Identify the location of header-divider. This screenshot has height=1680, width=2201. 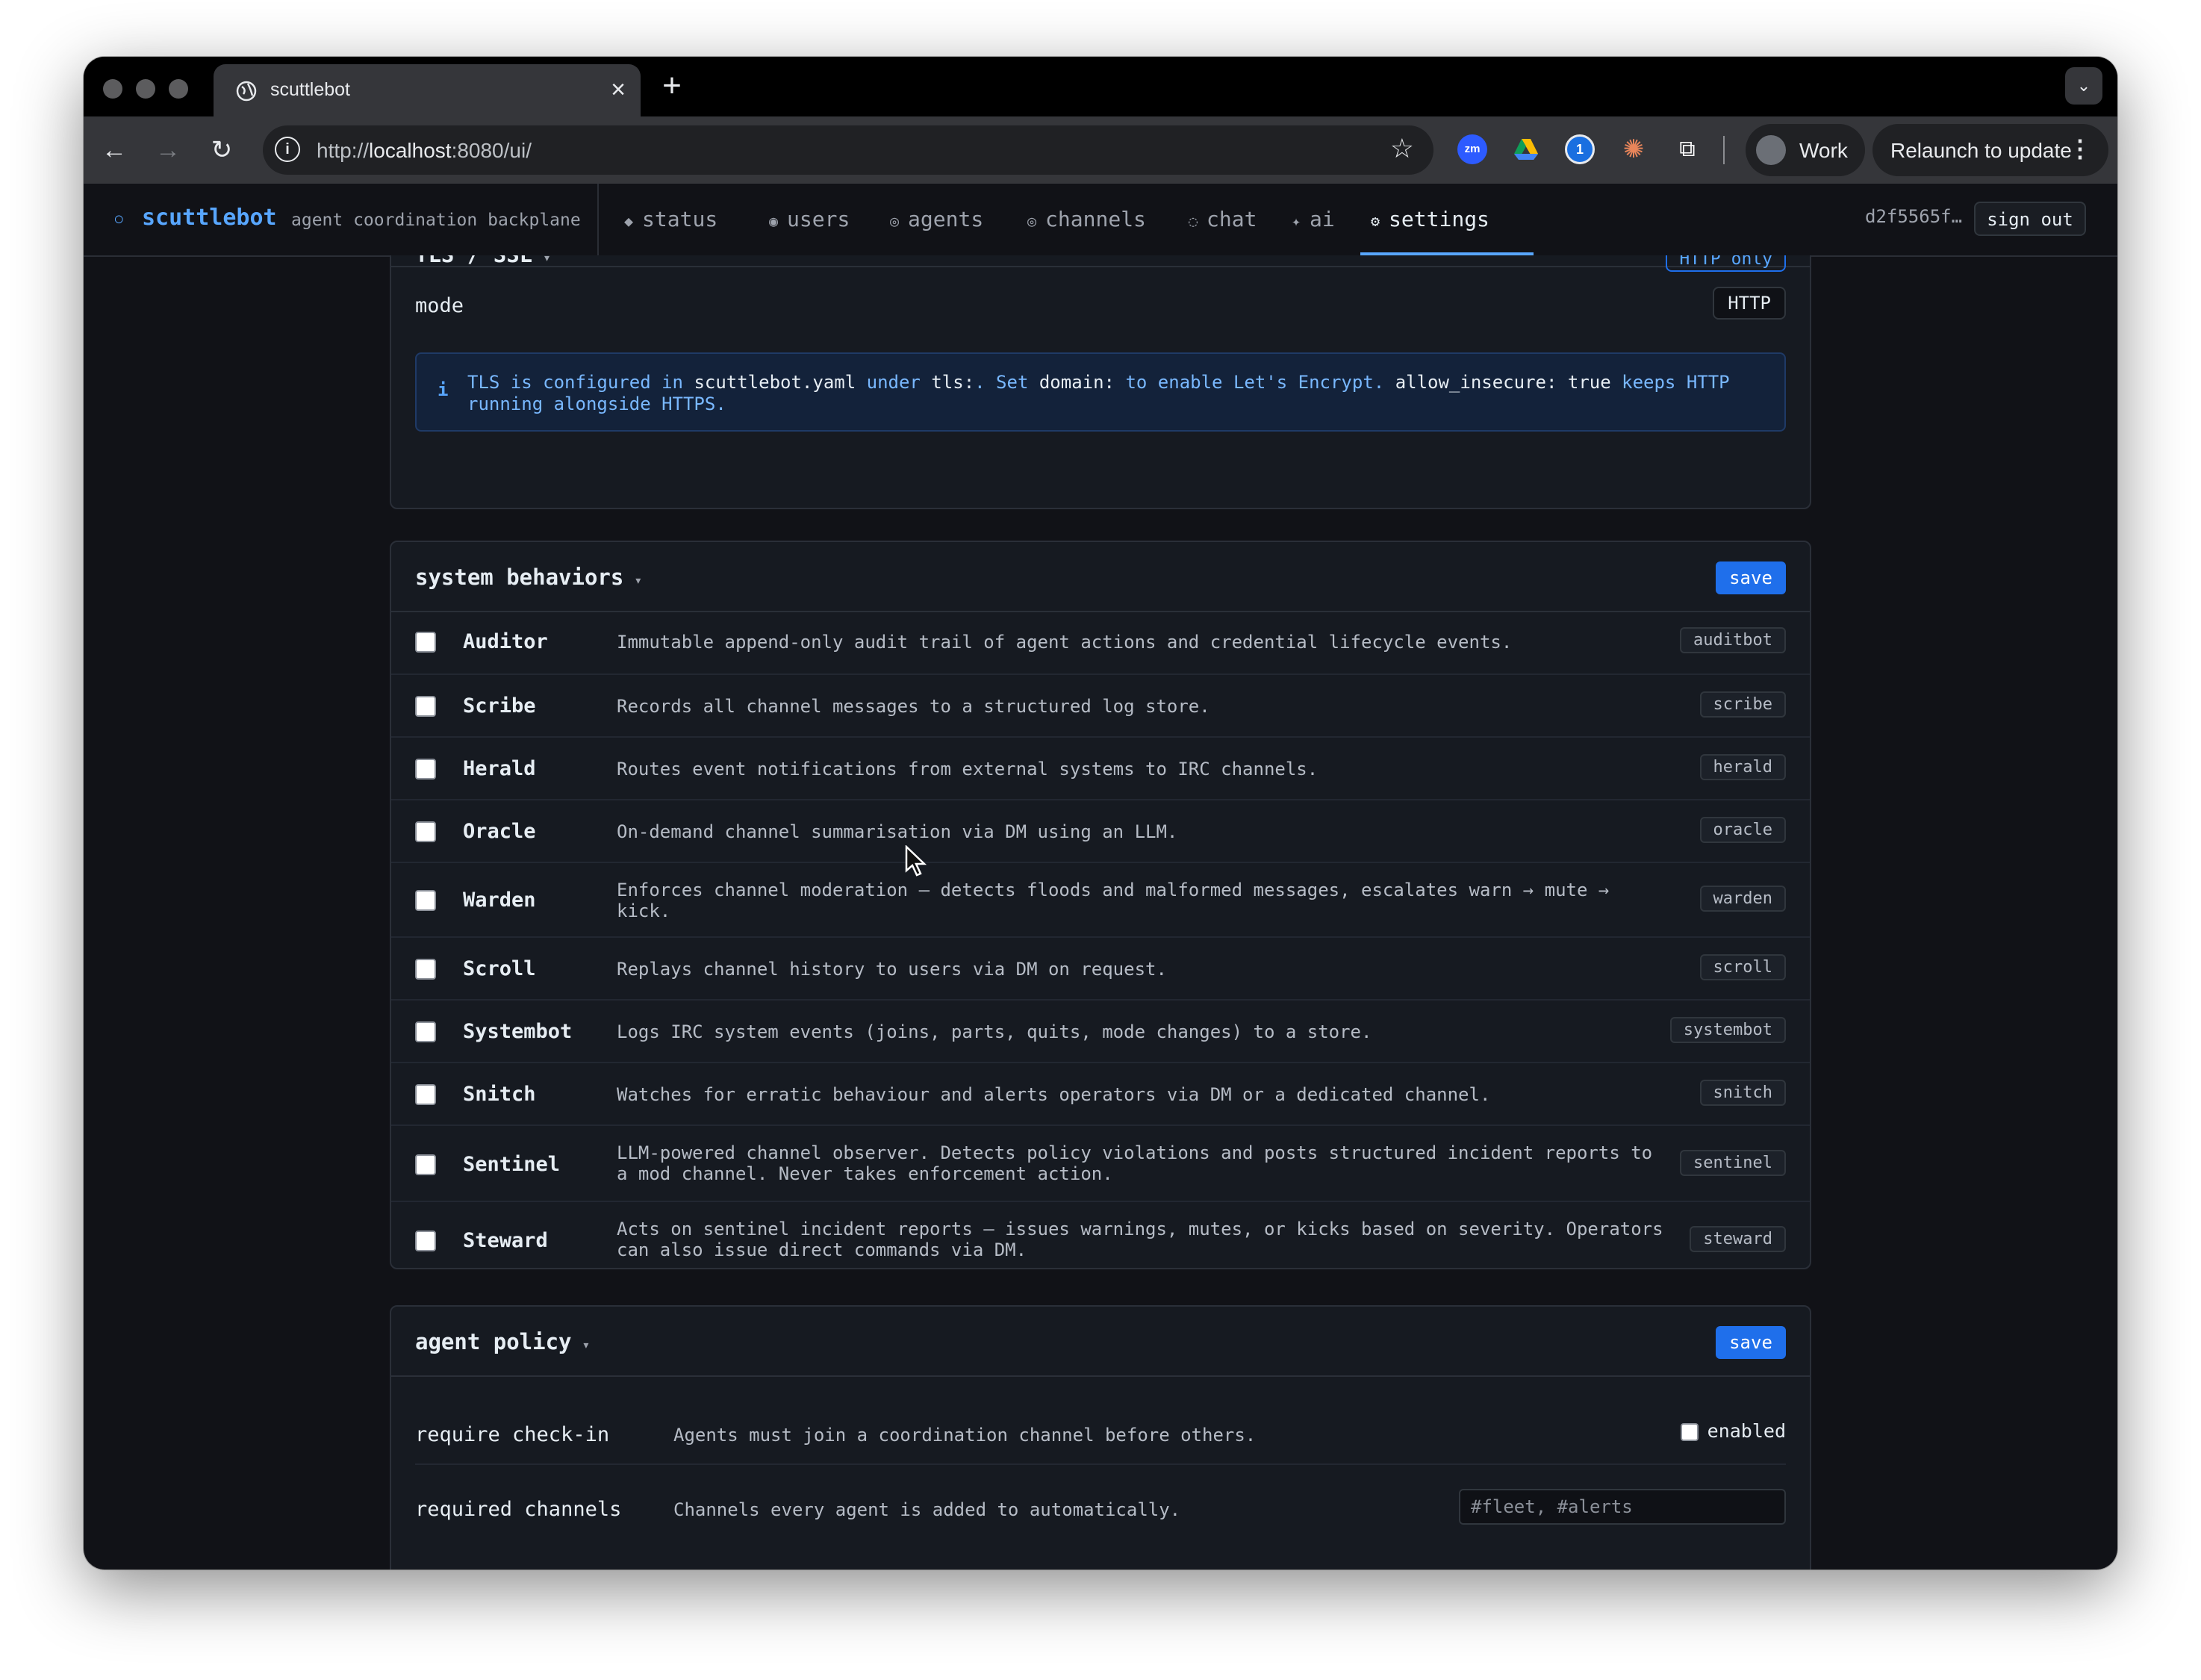
(598, 219).